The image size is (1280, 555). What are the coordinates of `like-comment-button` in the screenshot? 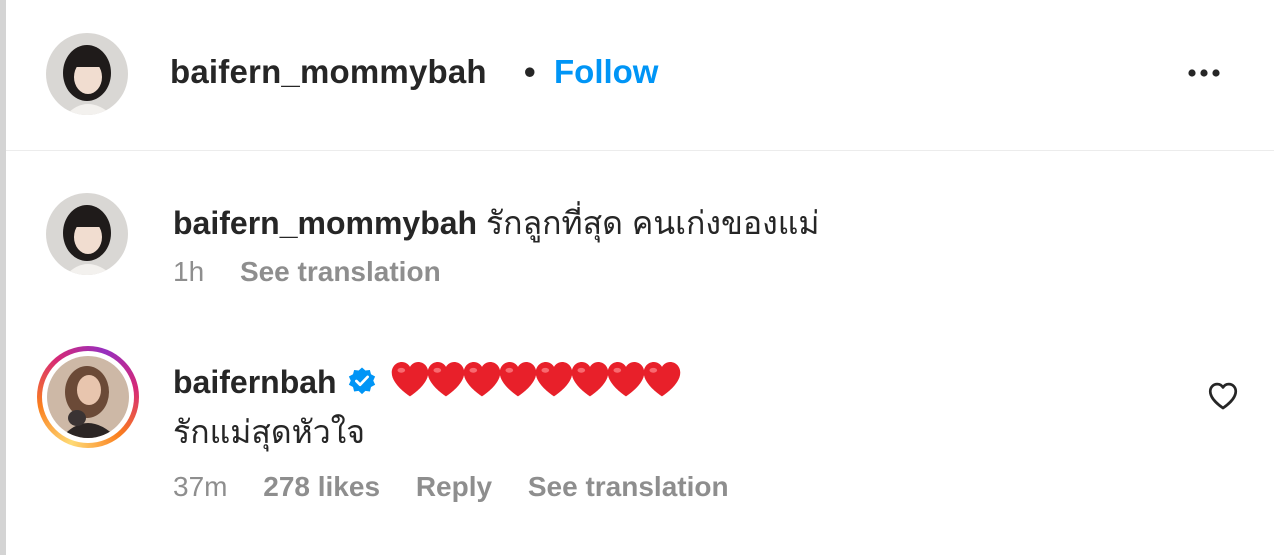 It's located at (1223, 396).